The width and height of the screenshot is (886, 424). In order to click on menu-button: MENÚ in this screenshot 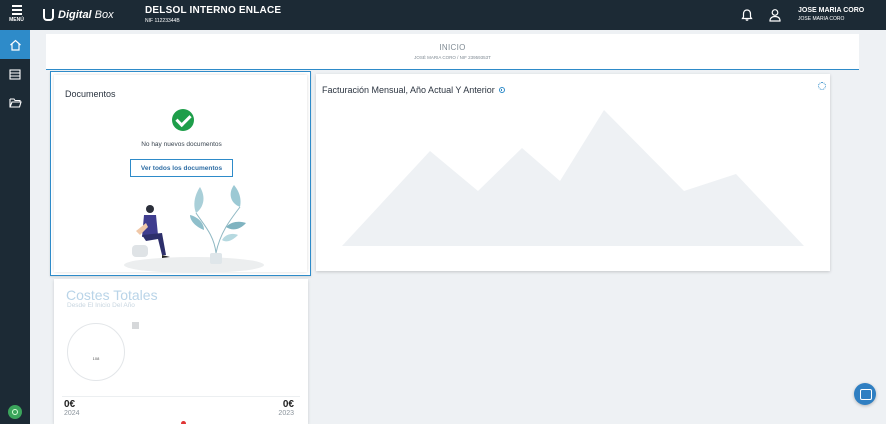, I will do `click(16, 15)`.